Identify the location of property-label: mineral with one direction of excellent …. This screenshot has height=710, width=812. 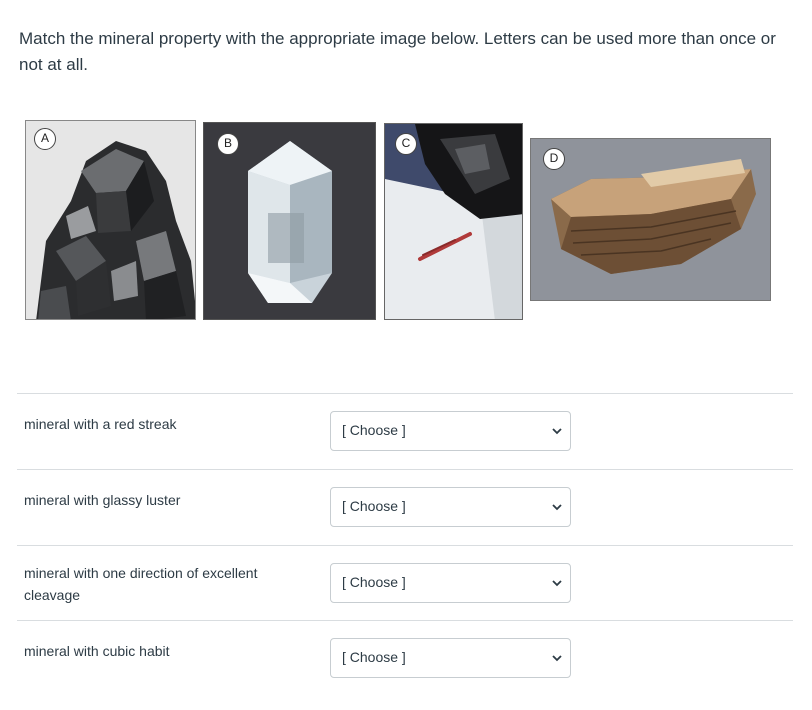
(141, 584).